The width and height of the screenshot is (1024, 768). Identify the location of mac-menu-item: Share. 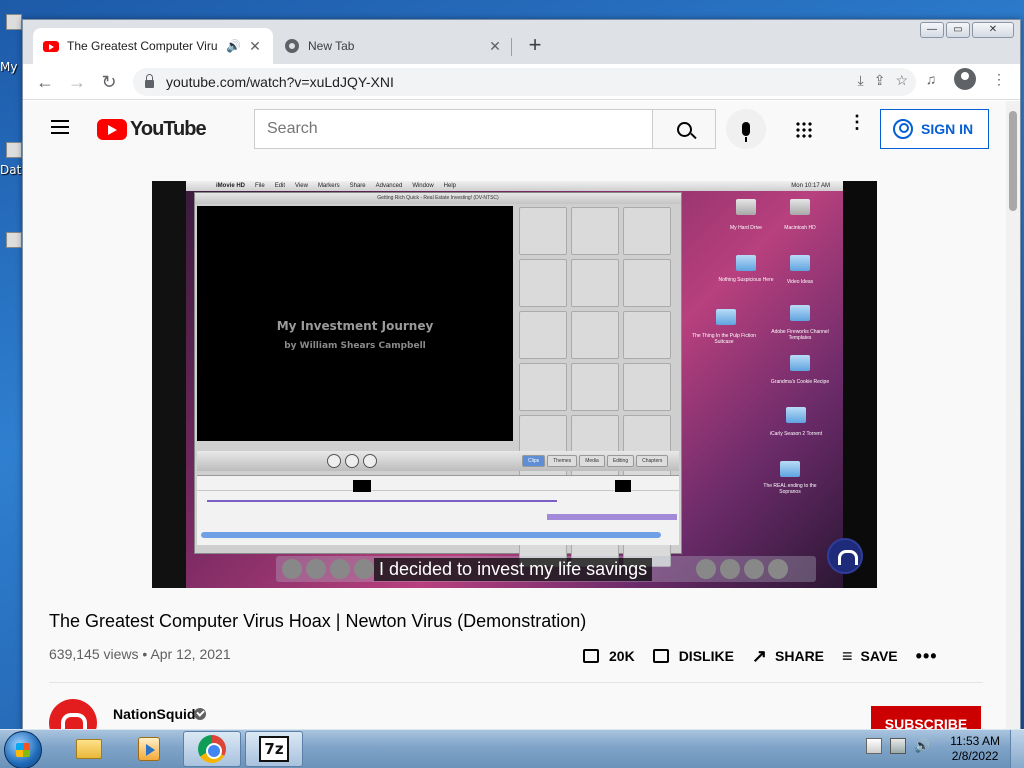
(357, 186).